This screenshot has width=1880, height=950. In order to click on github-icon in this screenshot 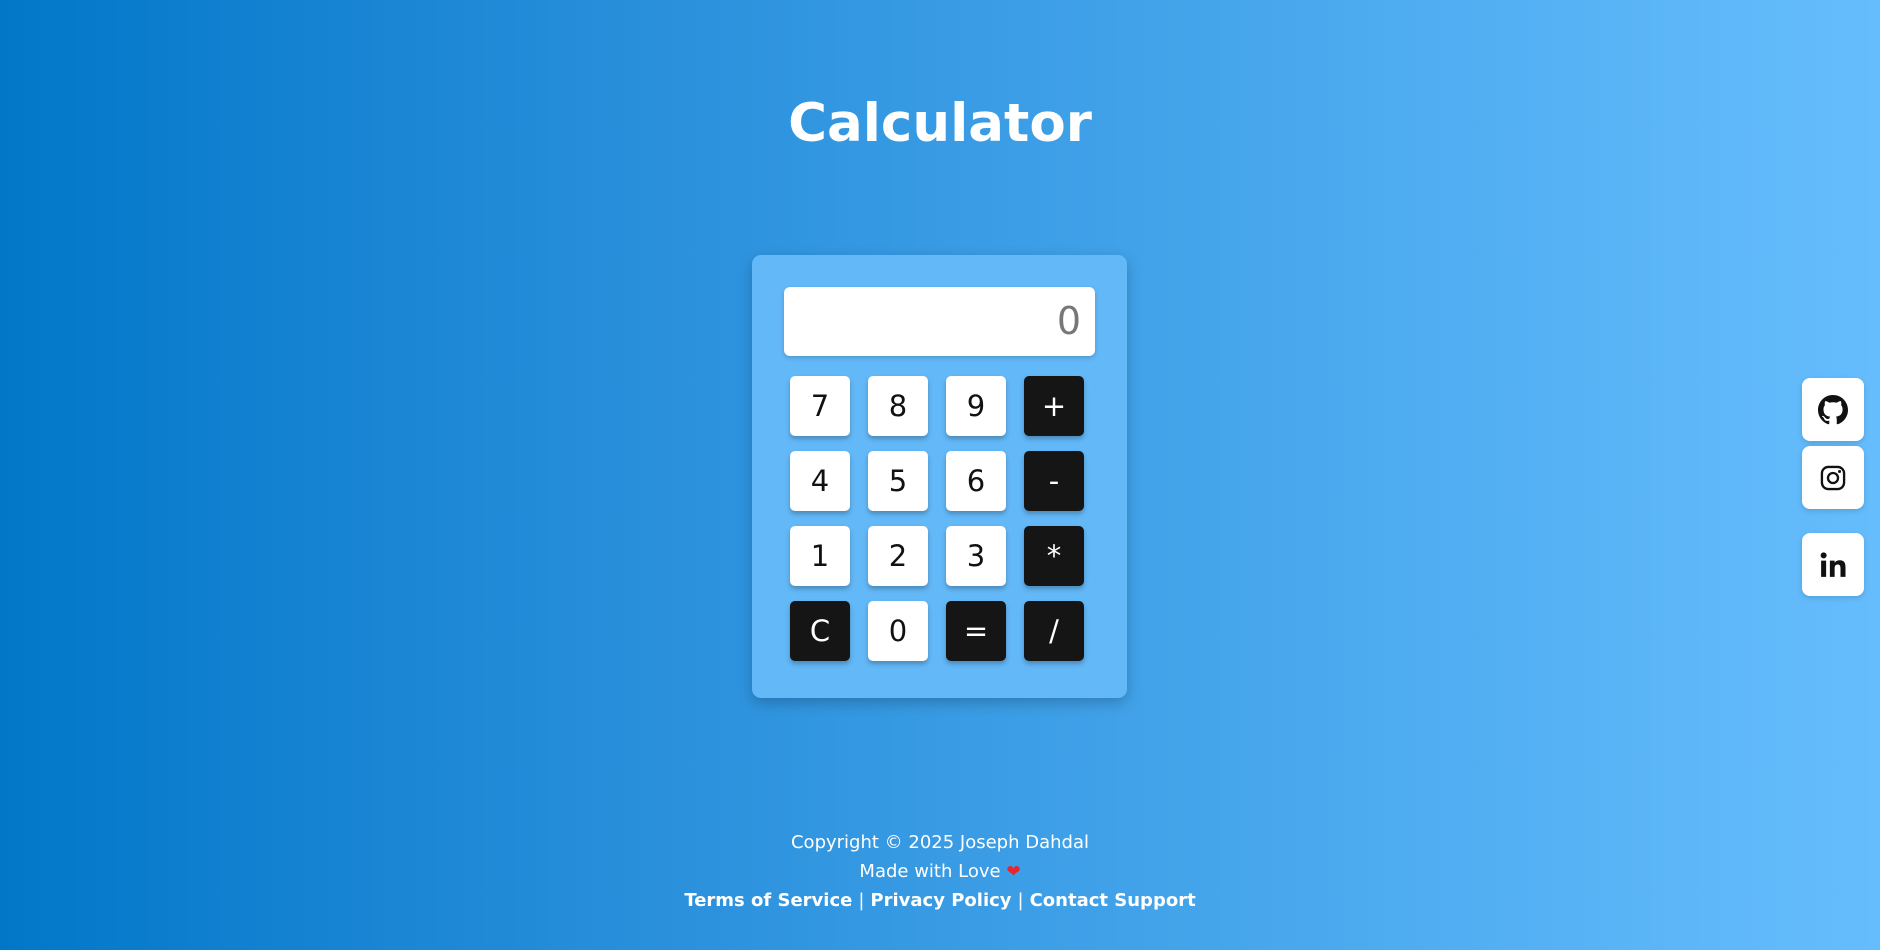, I will do `click(1833, 409)`.